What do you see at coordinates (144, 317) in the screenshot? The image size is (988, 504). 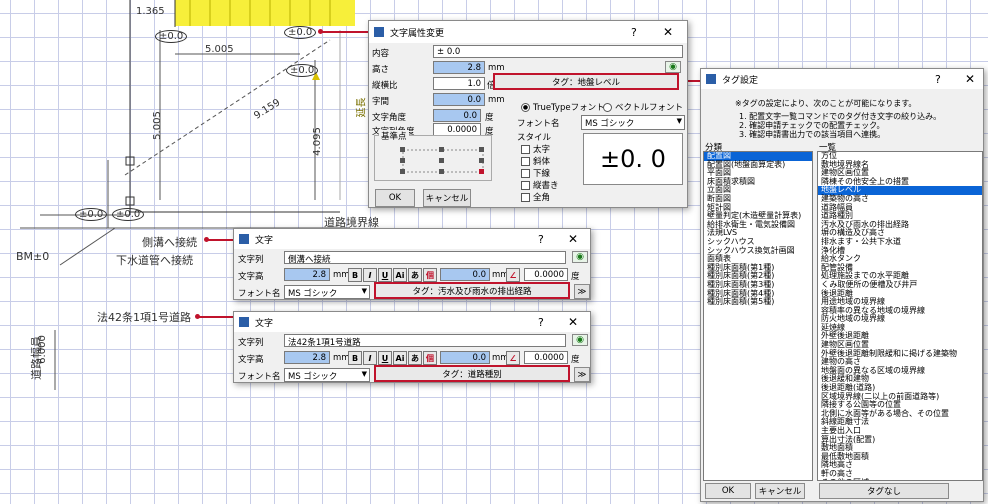 I see `cad-road-law: 法42条1項1号道路` at bounding box center [144, 317].